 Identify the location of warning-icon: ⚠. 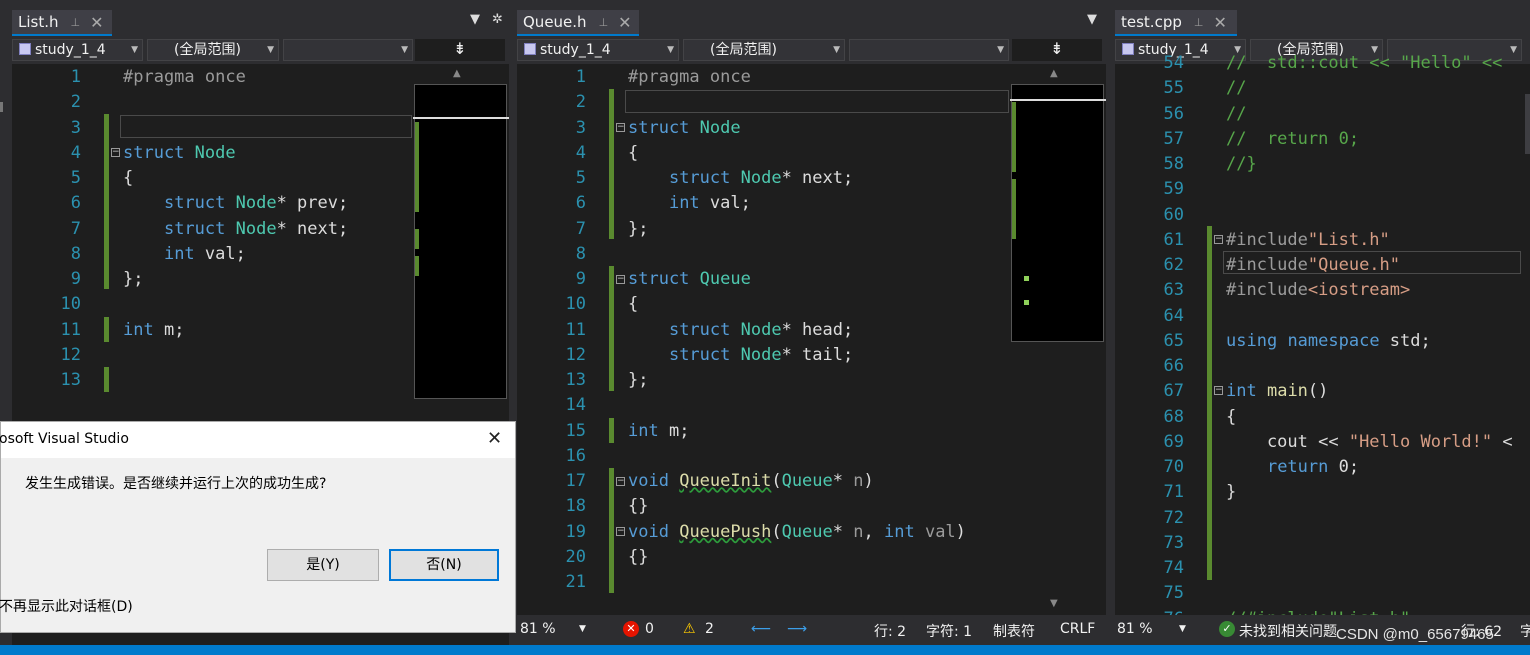
(689, 629).